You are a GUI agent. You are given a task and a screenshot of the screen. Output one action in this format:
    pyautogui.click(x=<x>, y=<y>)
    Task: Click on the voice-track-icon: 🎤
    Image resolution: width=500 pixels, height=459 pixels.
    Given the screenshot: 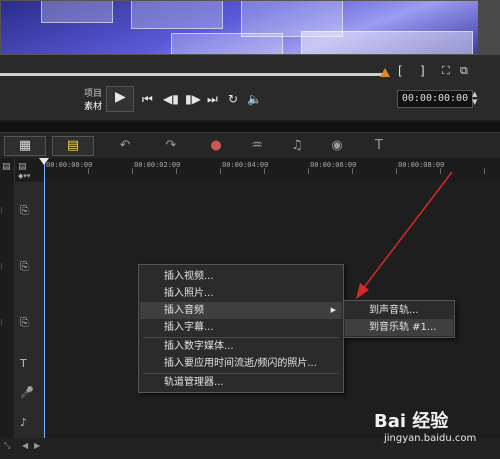 What is the action you would take?
    pyautogui.click(x=27, y=392)
    